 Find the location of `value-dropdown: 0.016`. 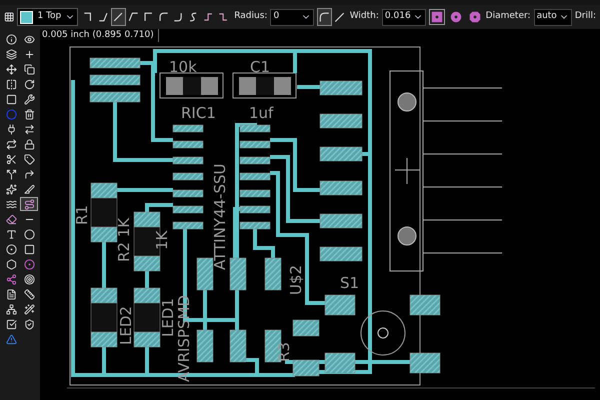

value-dropdown: 0.016 is located at coordinates (404, 17).